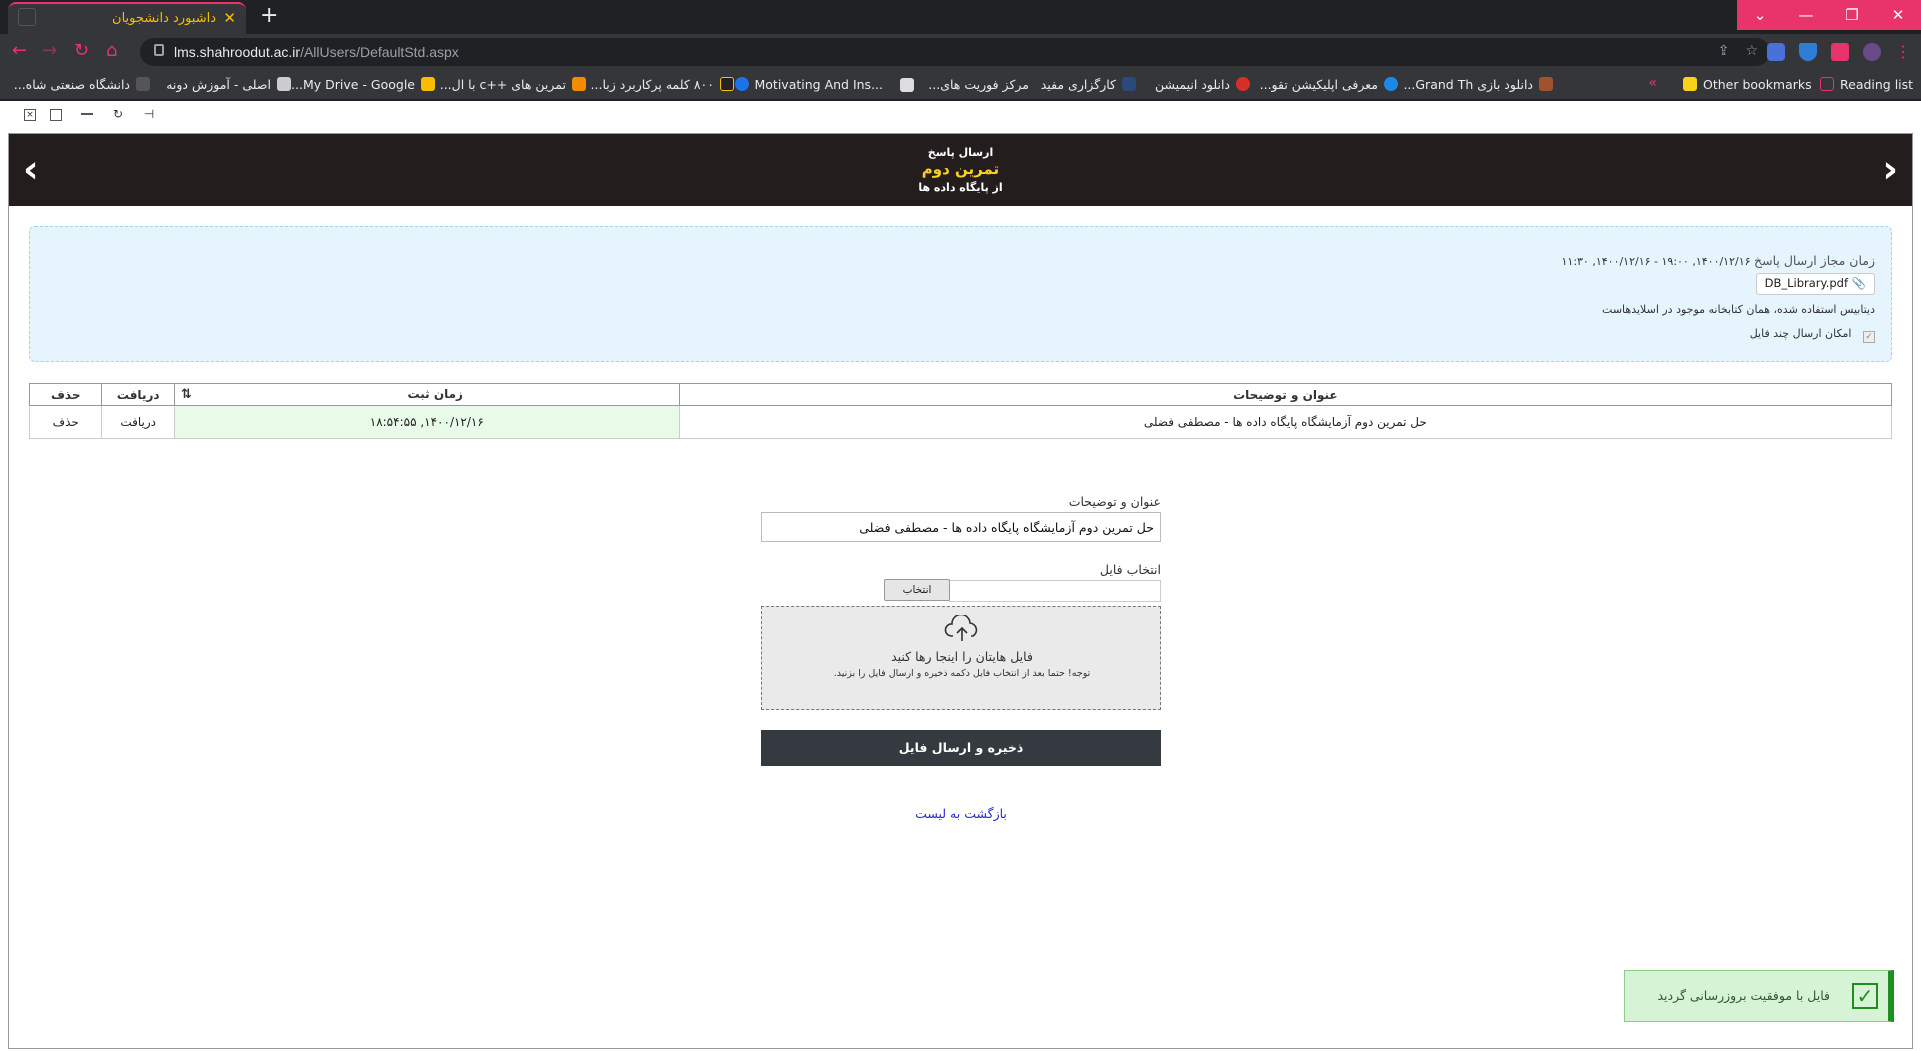  Describe the element at coordinates (1652, 83) in the screenshot. I see `bookmarks-overflow-icon: »` at that location.